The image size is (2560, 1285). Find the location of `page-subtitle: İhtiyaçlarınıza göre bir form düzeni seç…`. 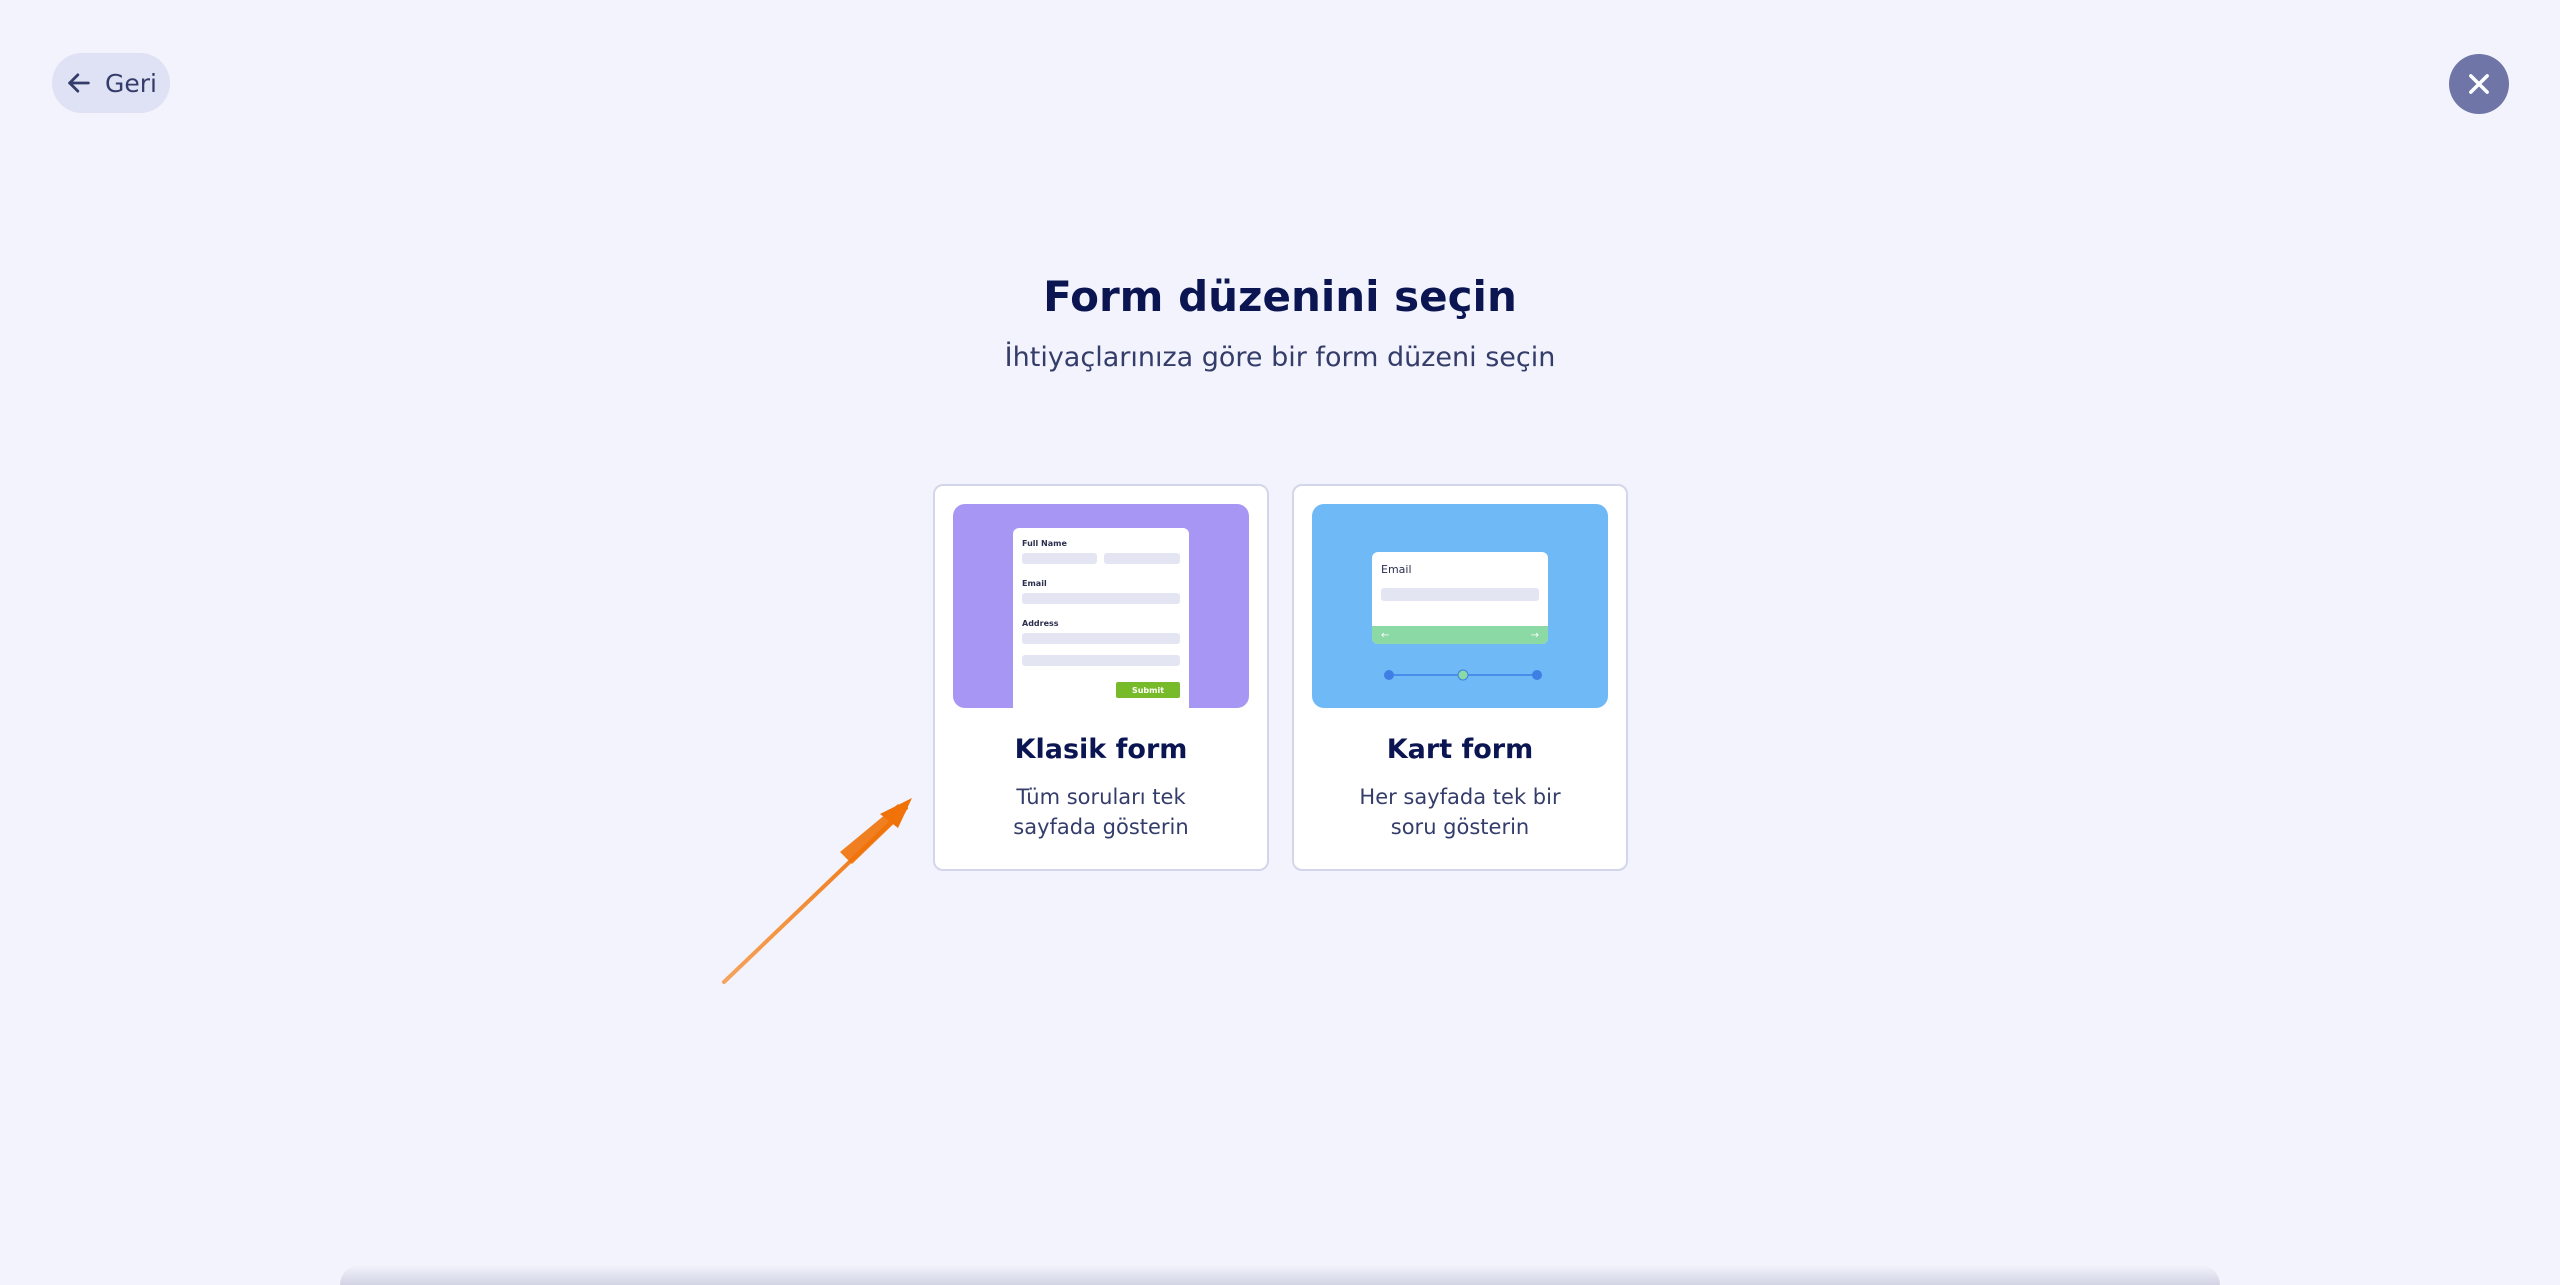

page-subtitle: İhtiyaçlarınıza göre bir form düzeni seç… is located at coordinates (1280, 357).